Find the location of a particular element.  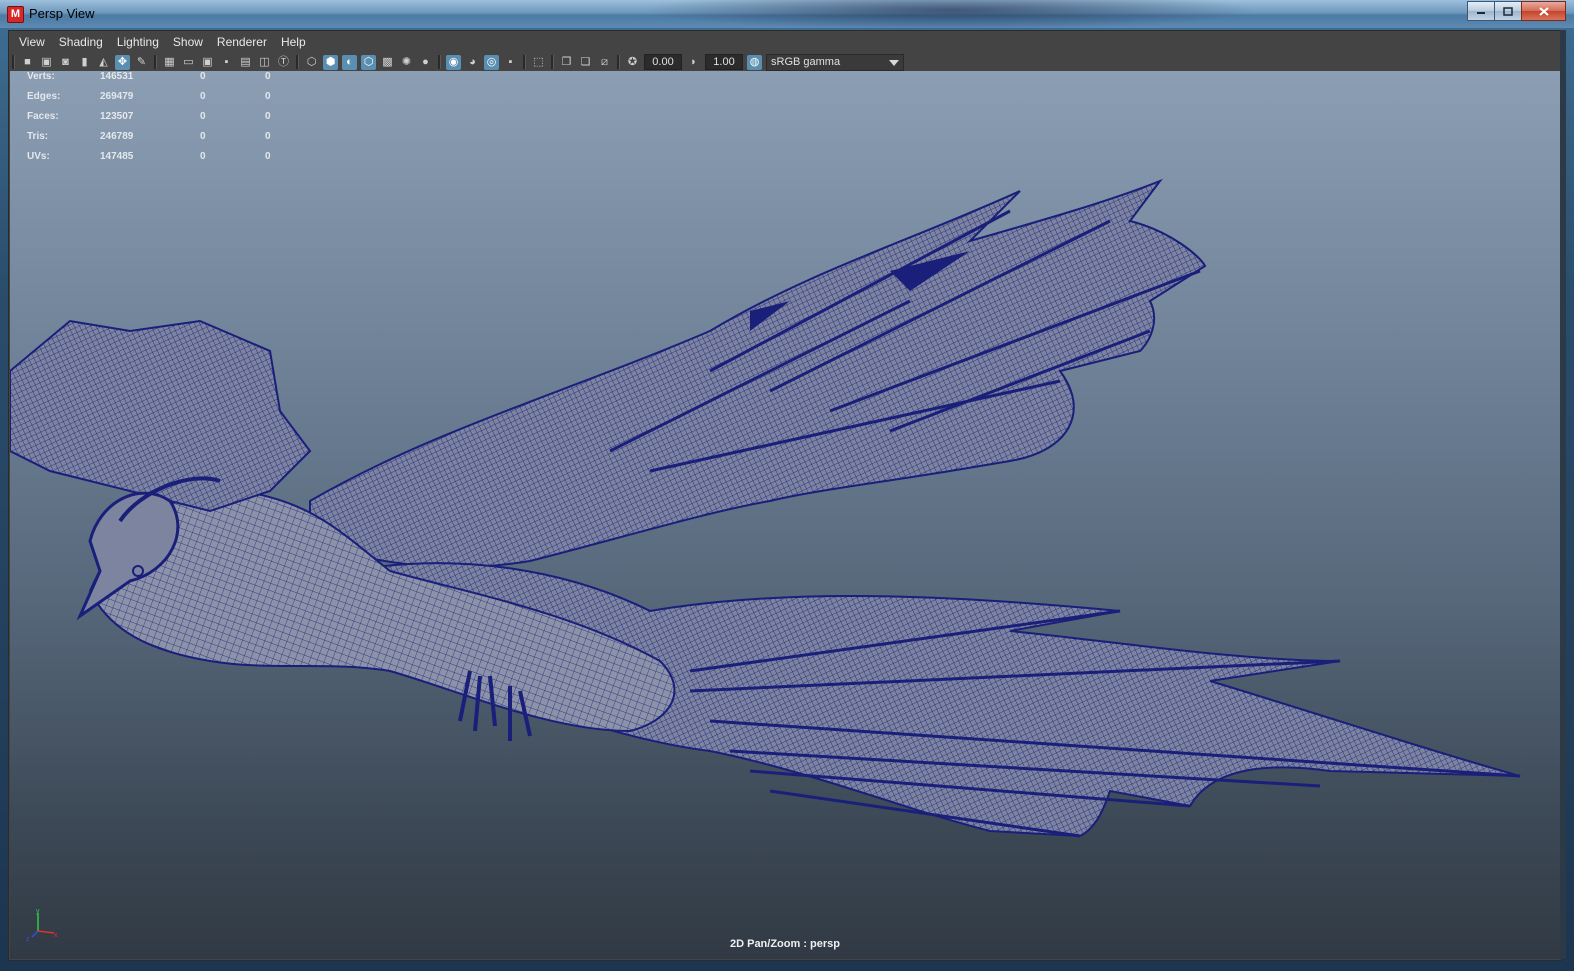

hud-row-tris: Tris: 246789 0 0 is located at coordinates (162, 141).